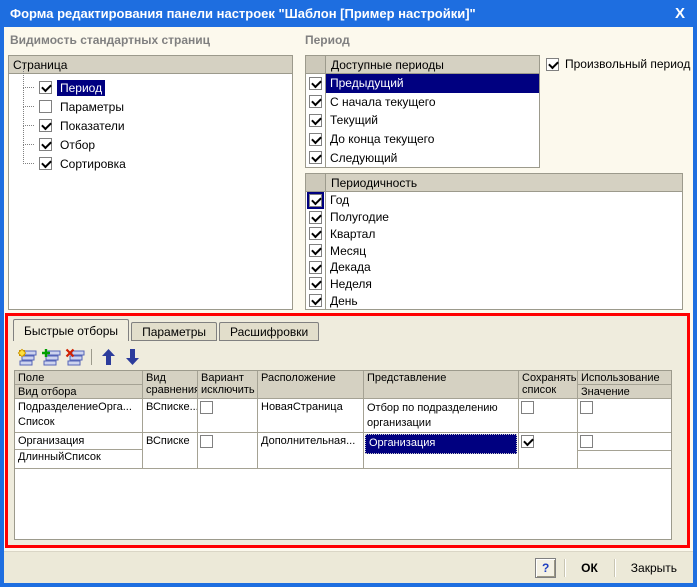  Describe the element at coordinates (174, 331) in the screenshot. I see `tab-parameters: Параметры` at that location.